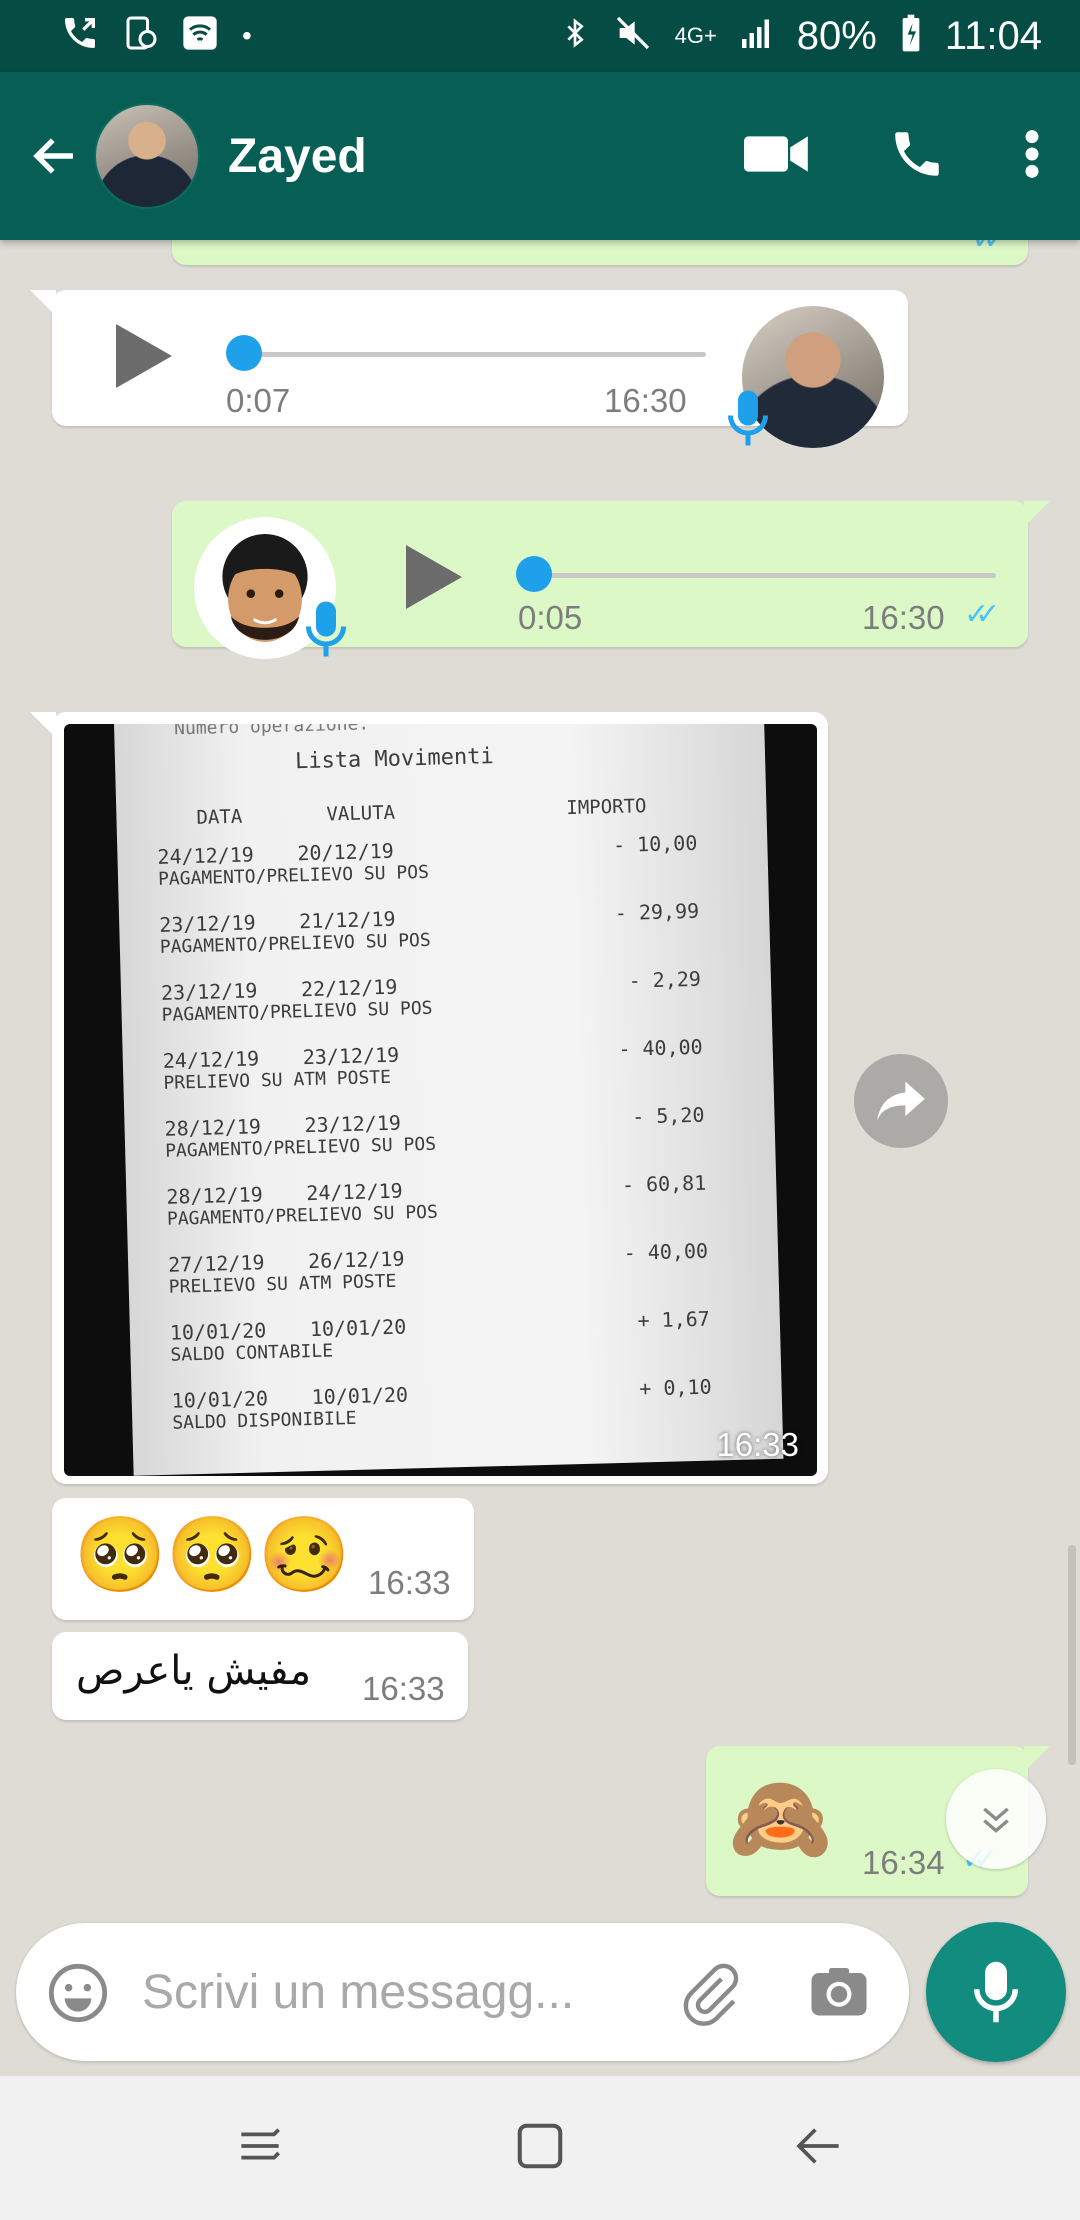  I want to click on system-nav-bar, so click(540, 2148).